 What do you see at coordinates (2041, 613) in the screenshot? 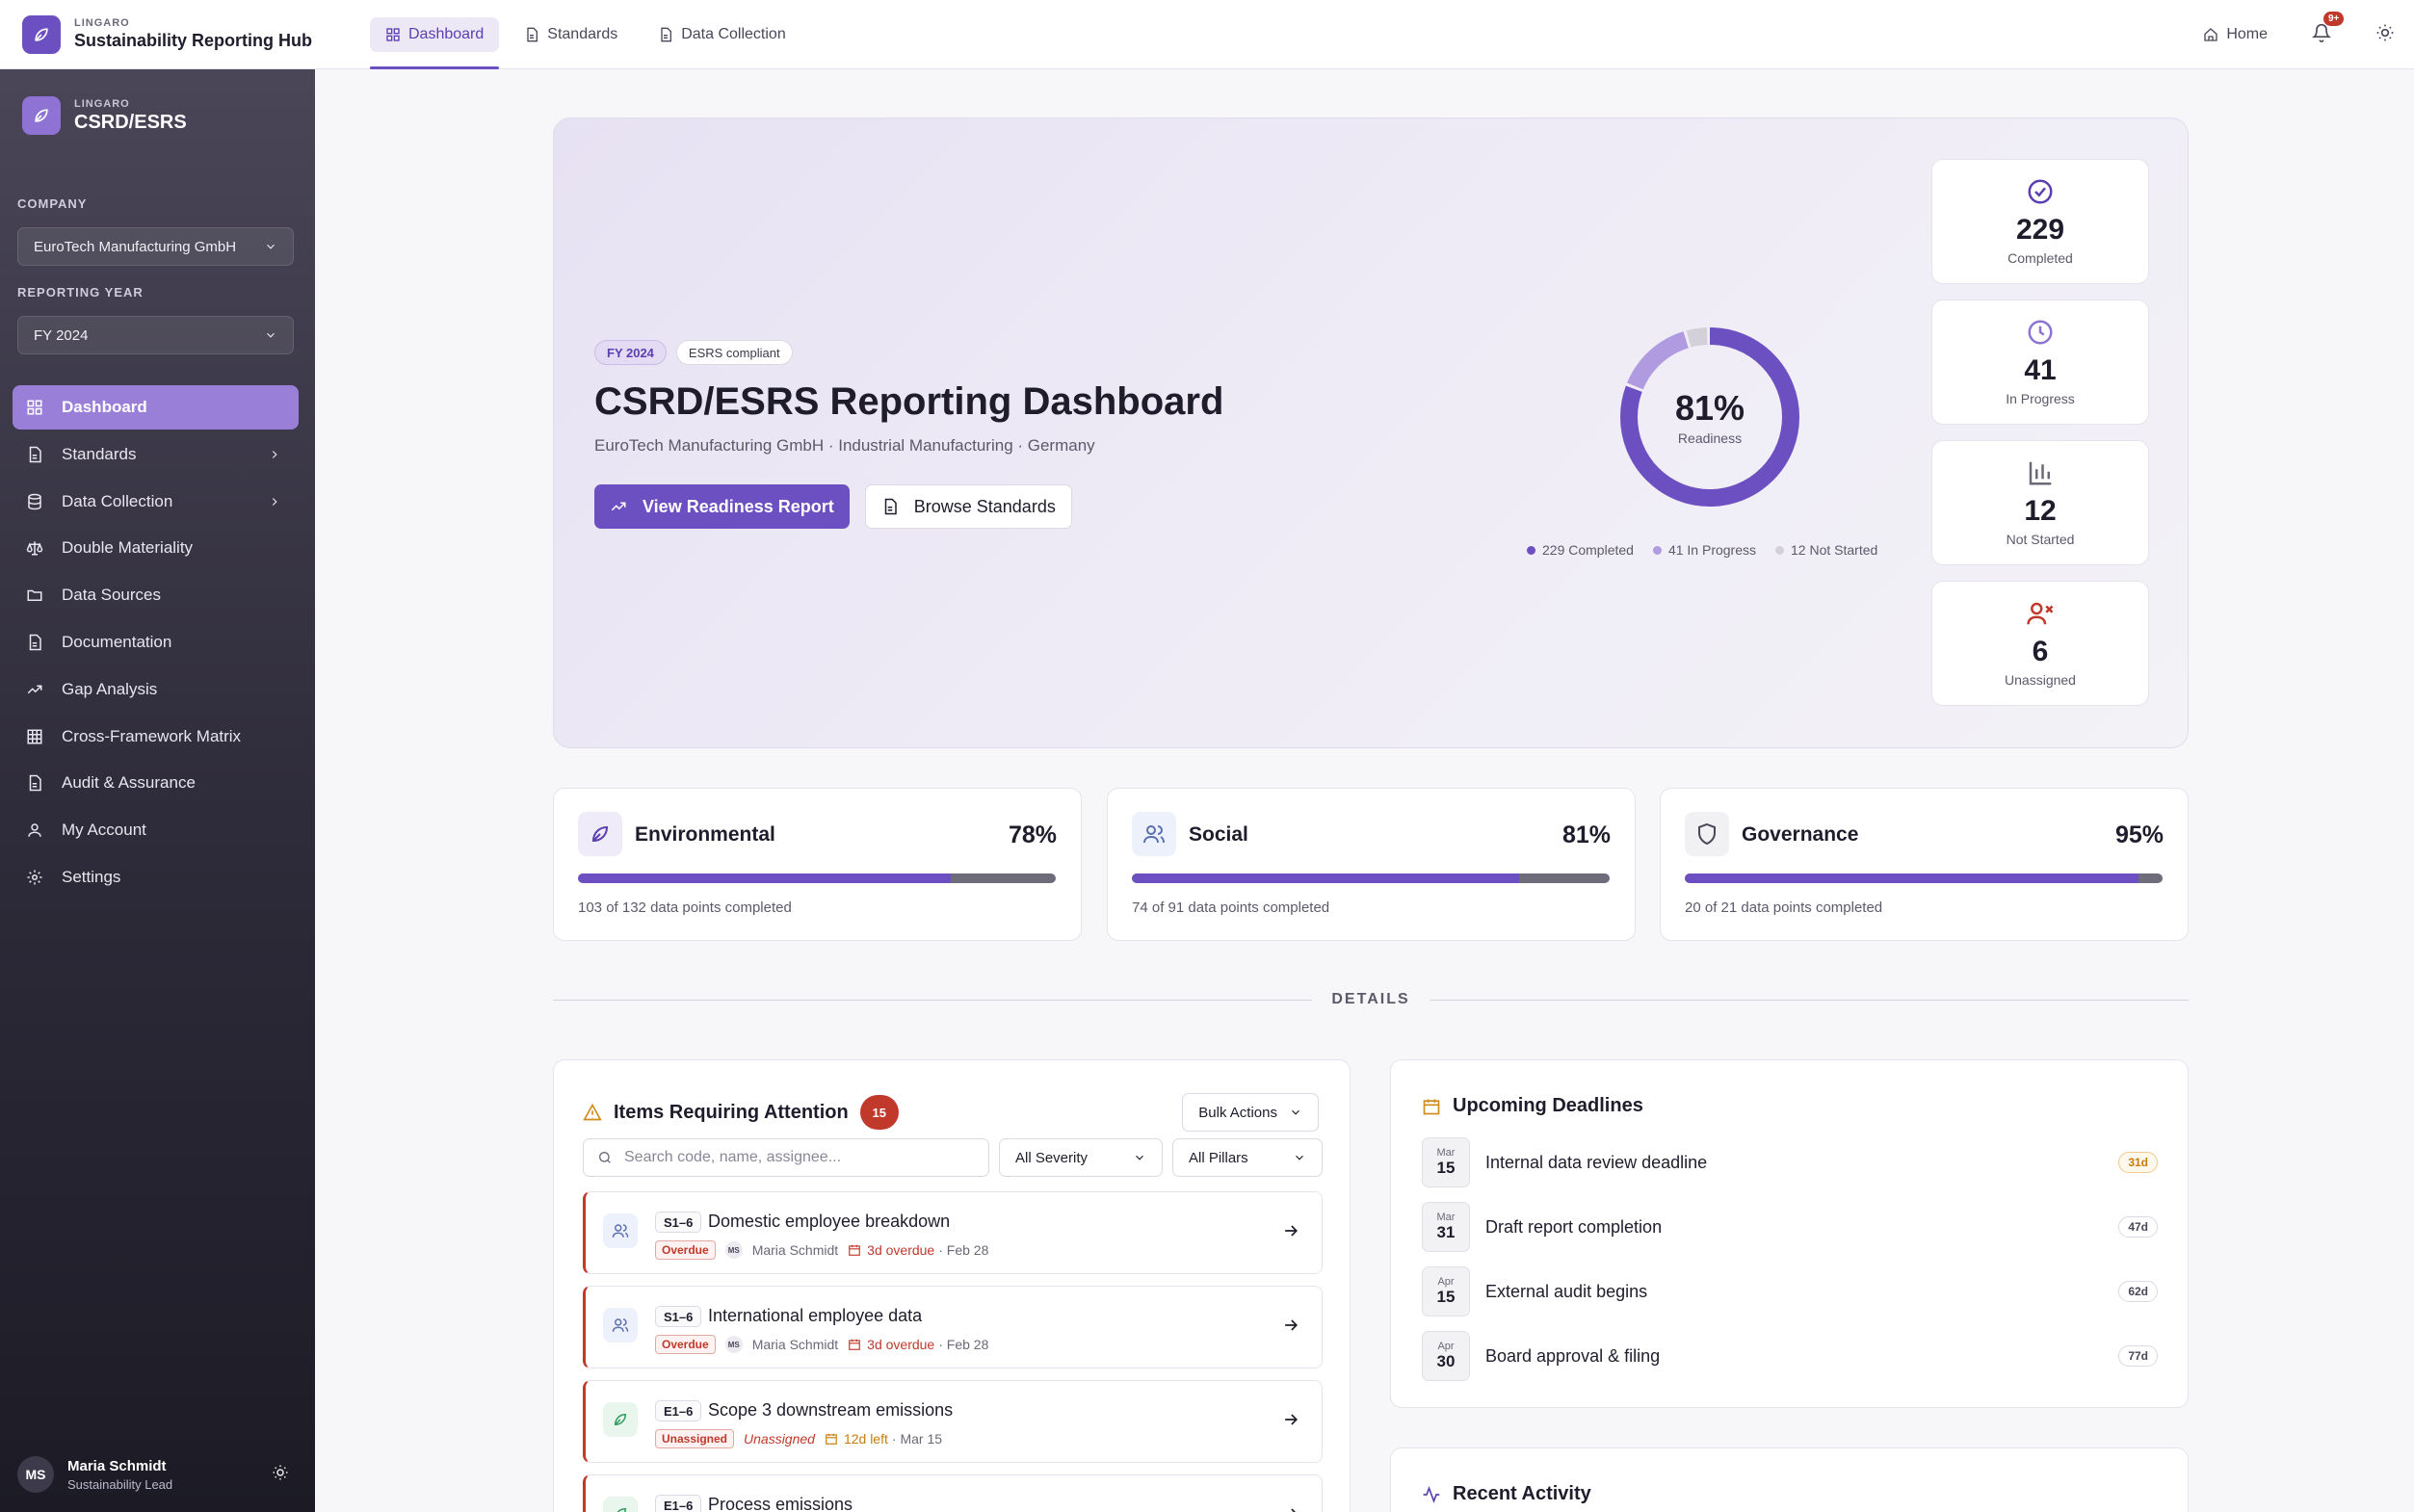
I see `user-x-icon` at bounding box center [2041, 613].